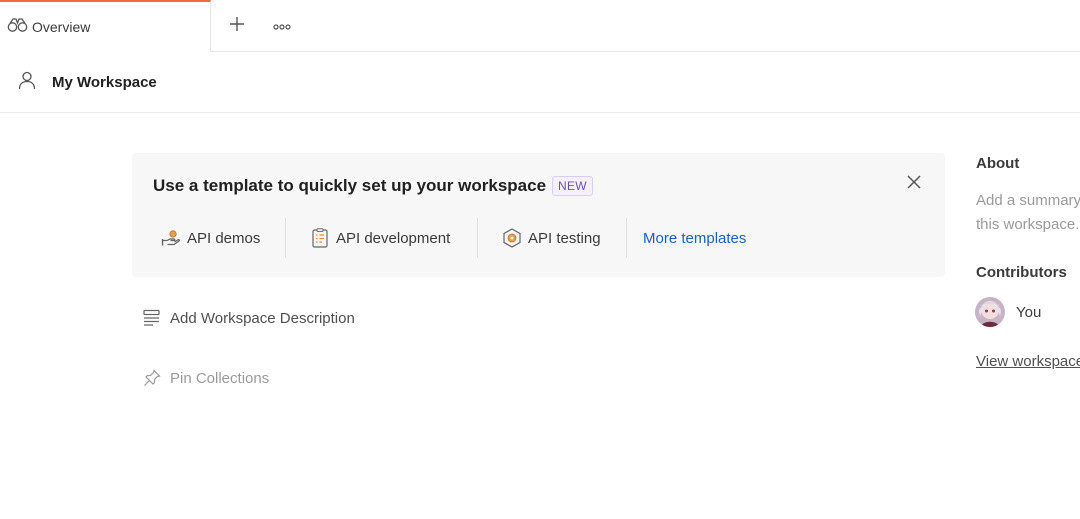  What do you see at coordinates (61, 27) in the screenshot?
I see `tab-overview-label: Overview` at bounding box center [61, 27].